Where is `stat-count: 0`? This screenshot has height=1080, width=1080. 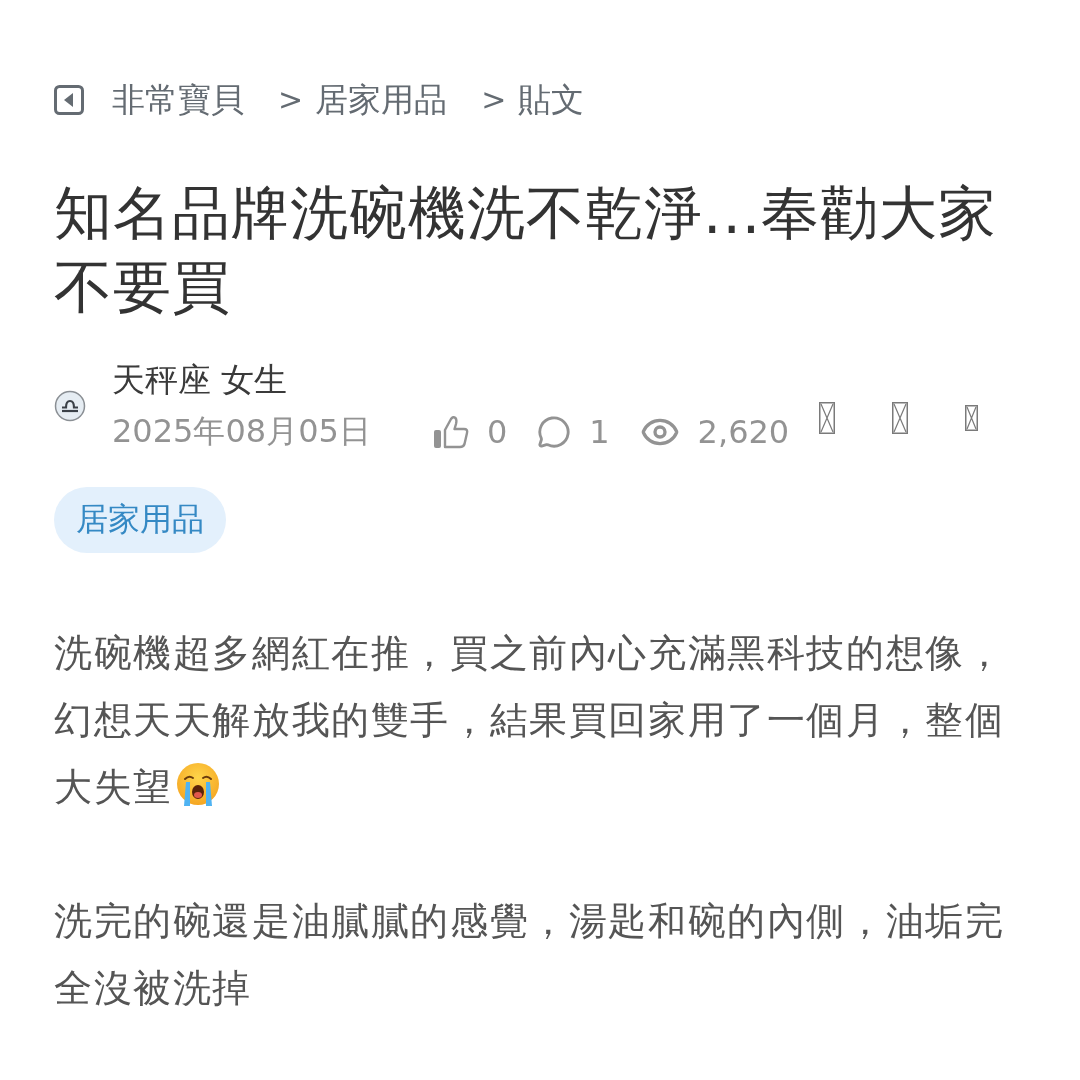 stat-count: 0 is located at coordinates (497, 432).